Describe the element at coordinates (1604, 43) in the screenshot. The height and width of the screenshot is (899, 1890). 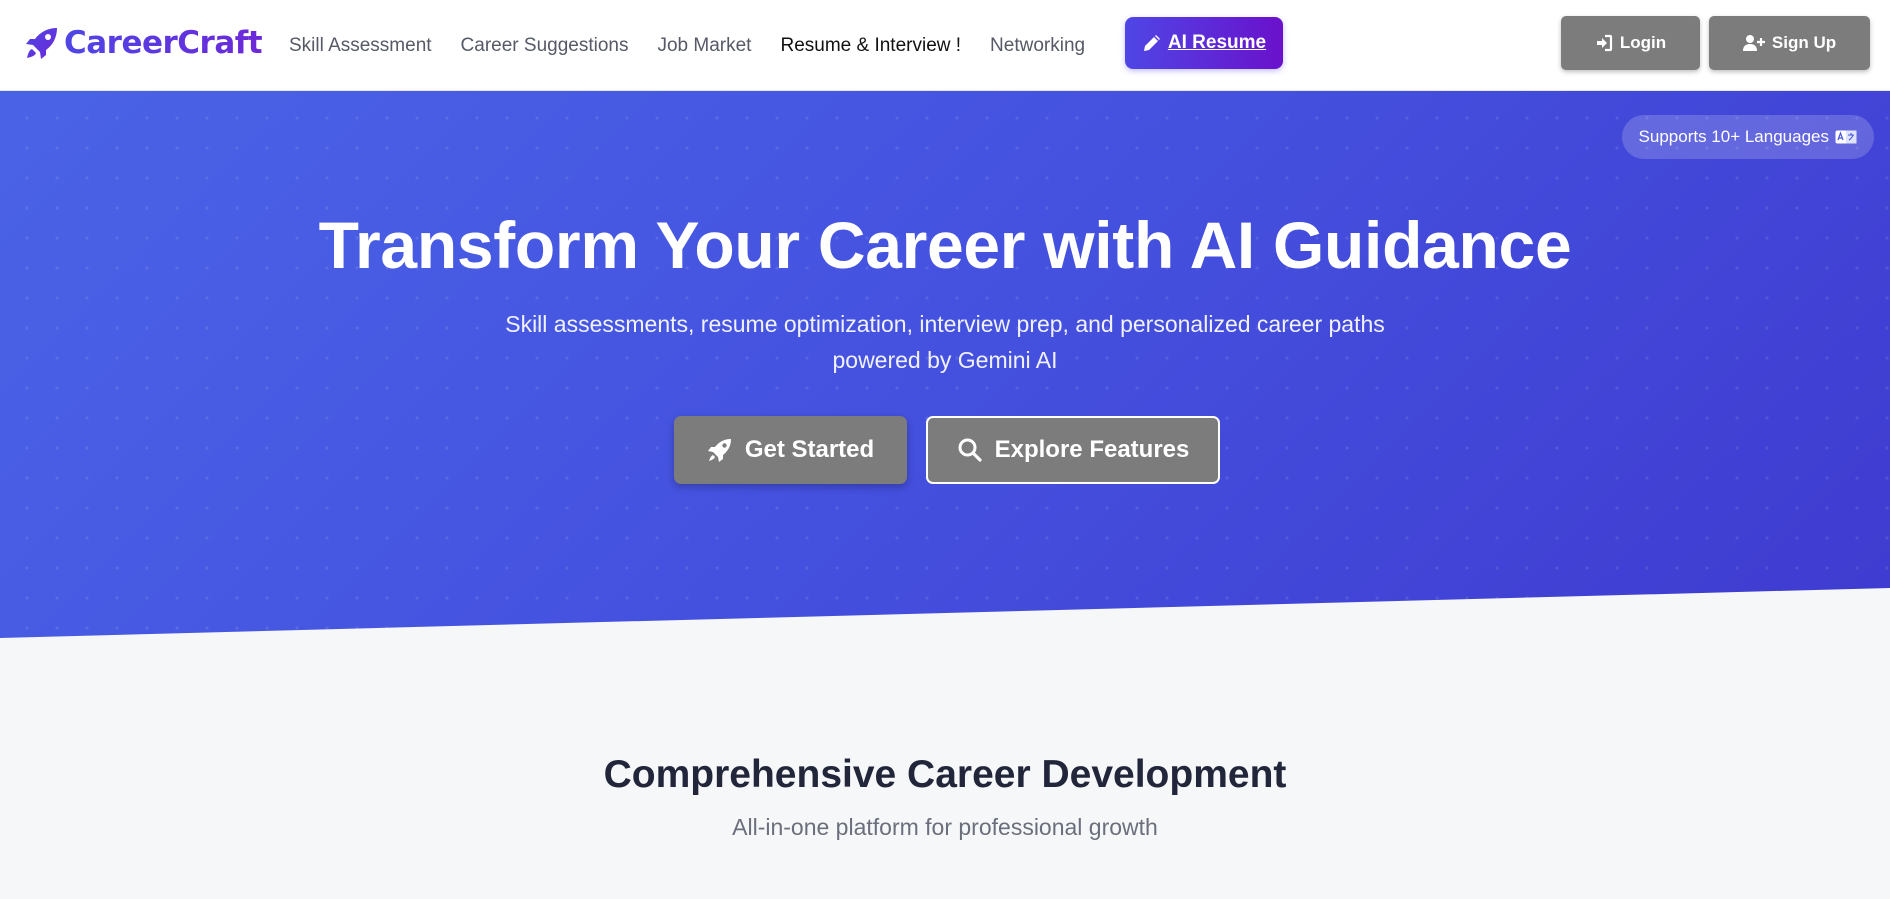
I see `sign-in-icon` at that location.